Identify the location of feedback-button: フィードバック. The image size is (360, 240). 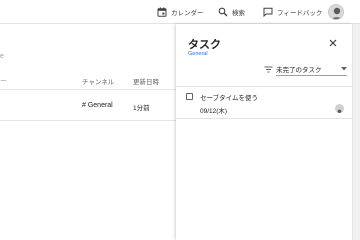
(292, 12).